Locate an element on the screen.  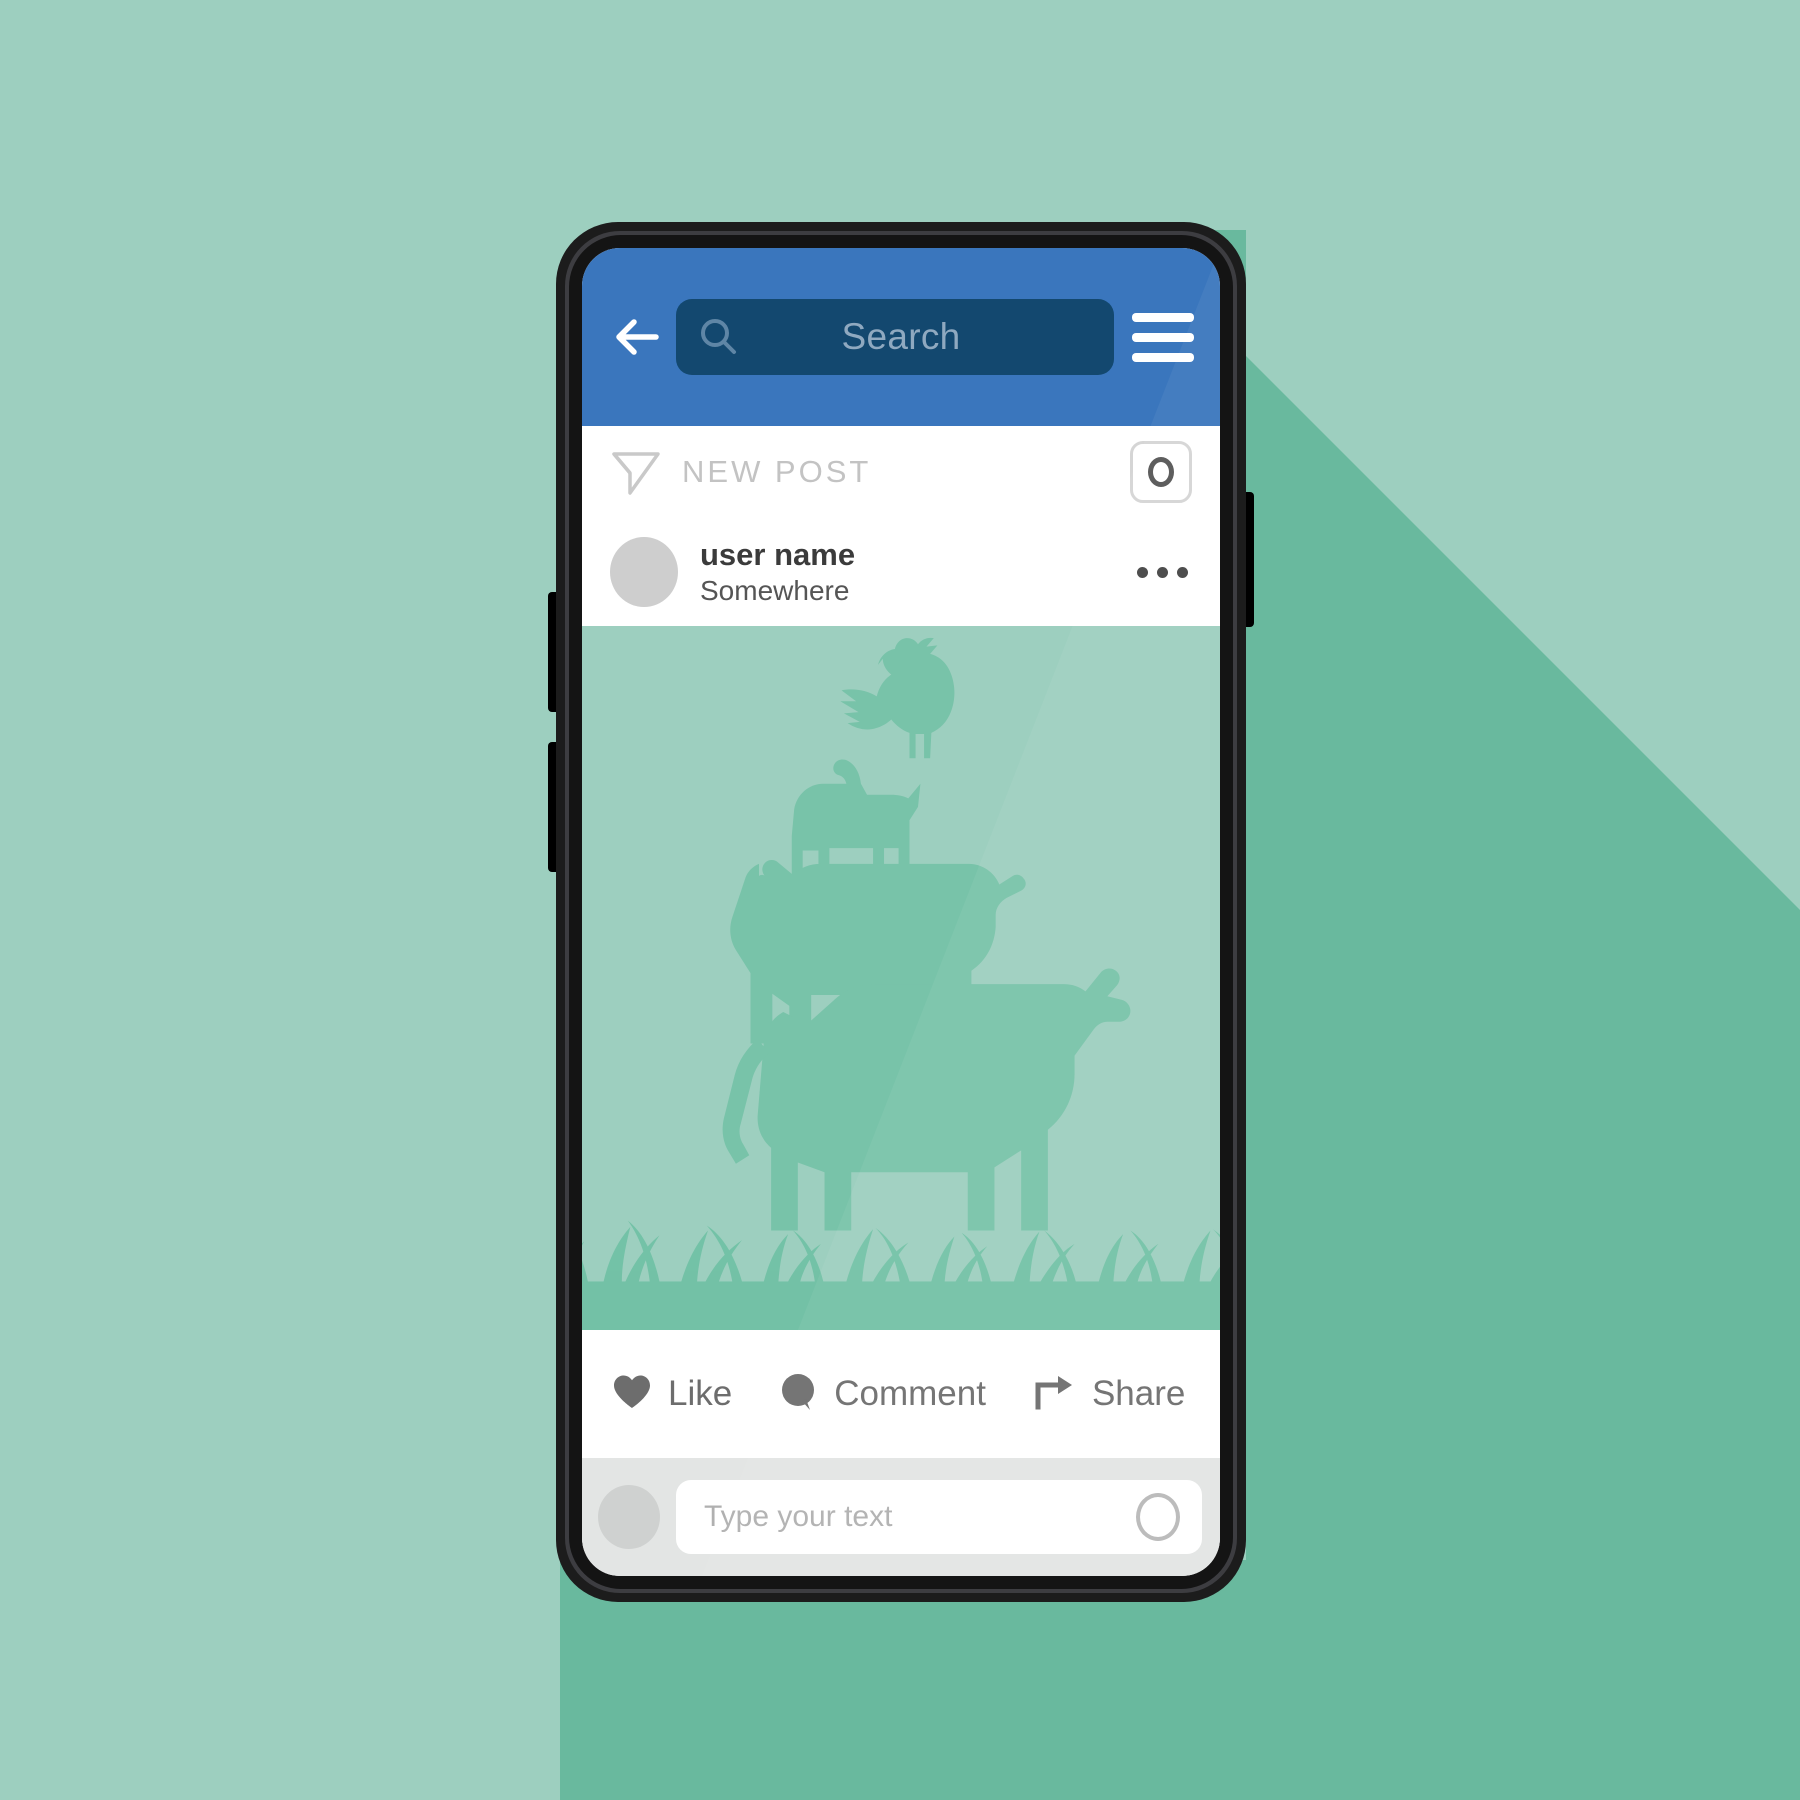
comment-composer: Type your text is located at coordinates (901, 1517).